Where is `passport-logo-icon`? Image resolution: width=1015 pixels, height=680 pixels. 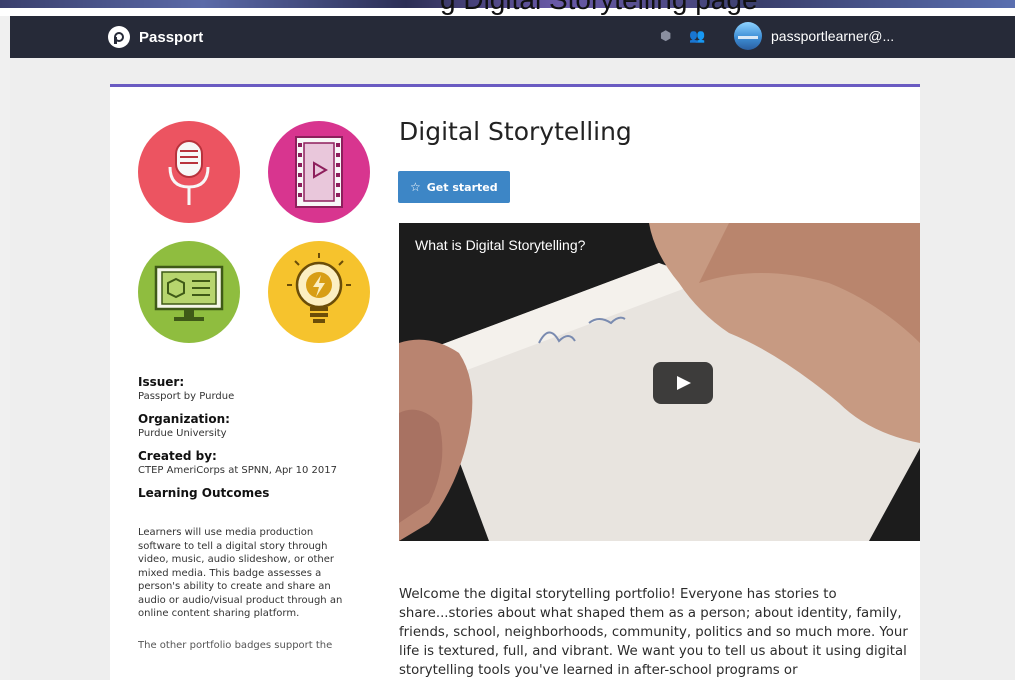
passport-logo-icon is located at coordinates (119, 37).